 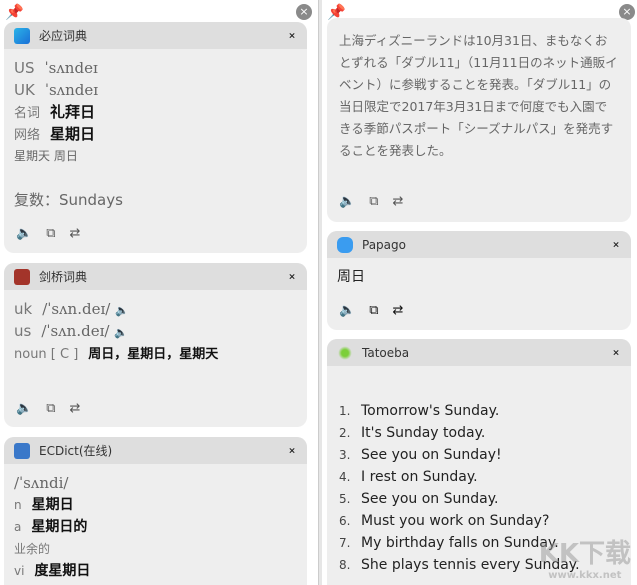 I want to click on papago-result: 周日, so click(x=351, y=277).